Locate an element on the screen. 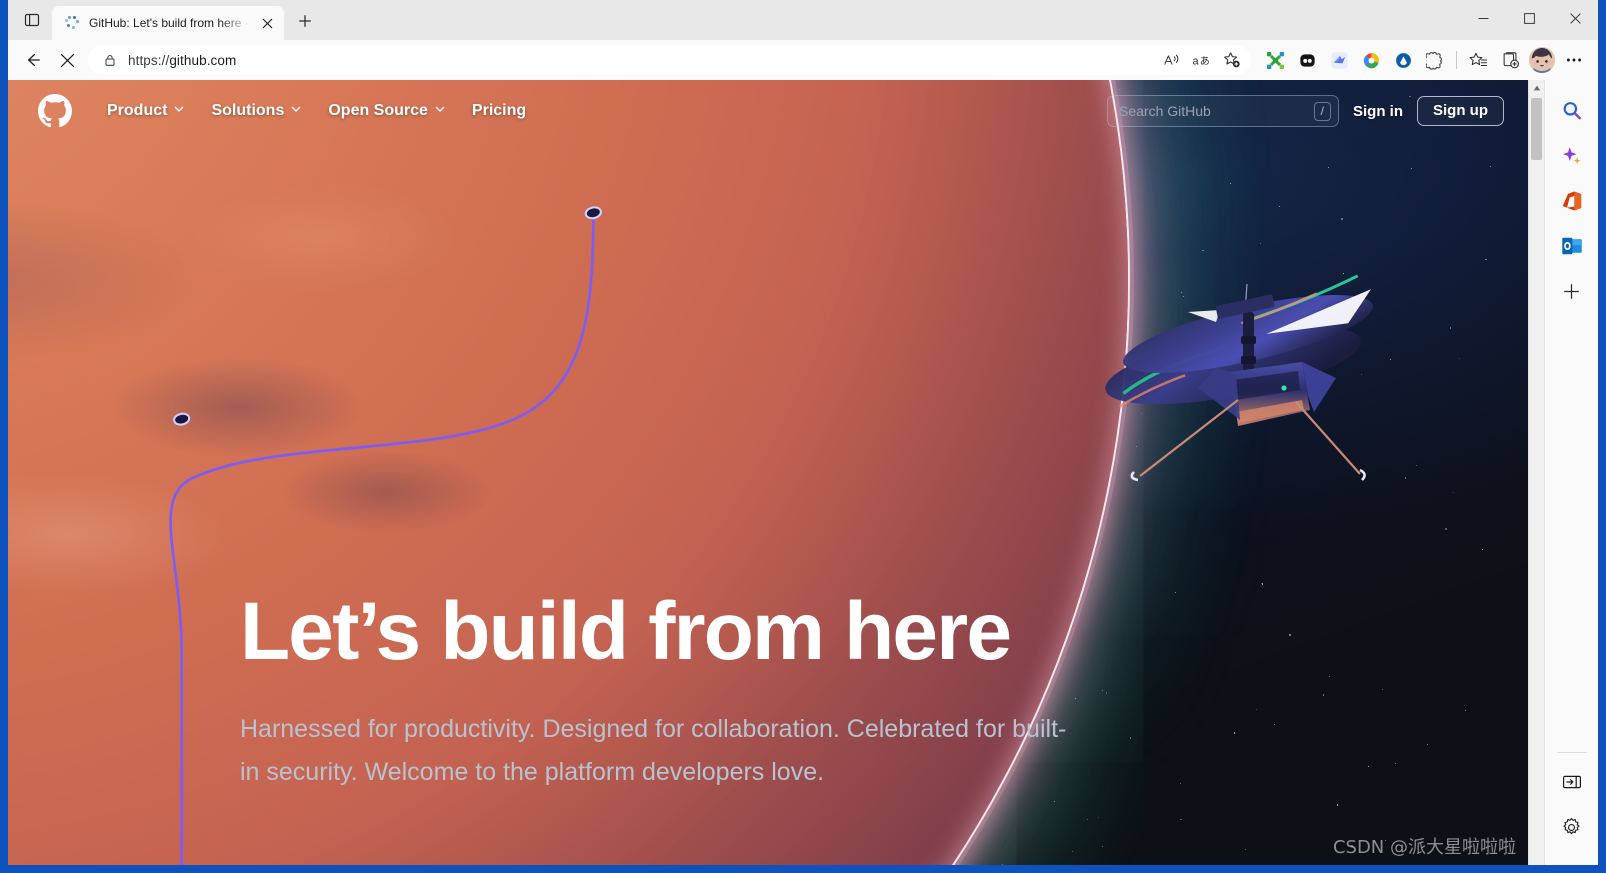  nav-item-label: Product is located at coordinates (137, 110).